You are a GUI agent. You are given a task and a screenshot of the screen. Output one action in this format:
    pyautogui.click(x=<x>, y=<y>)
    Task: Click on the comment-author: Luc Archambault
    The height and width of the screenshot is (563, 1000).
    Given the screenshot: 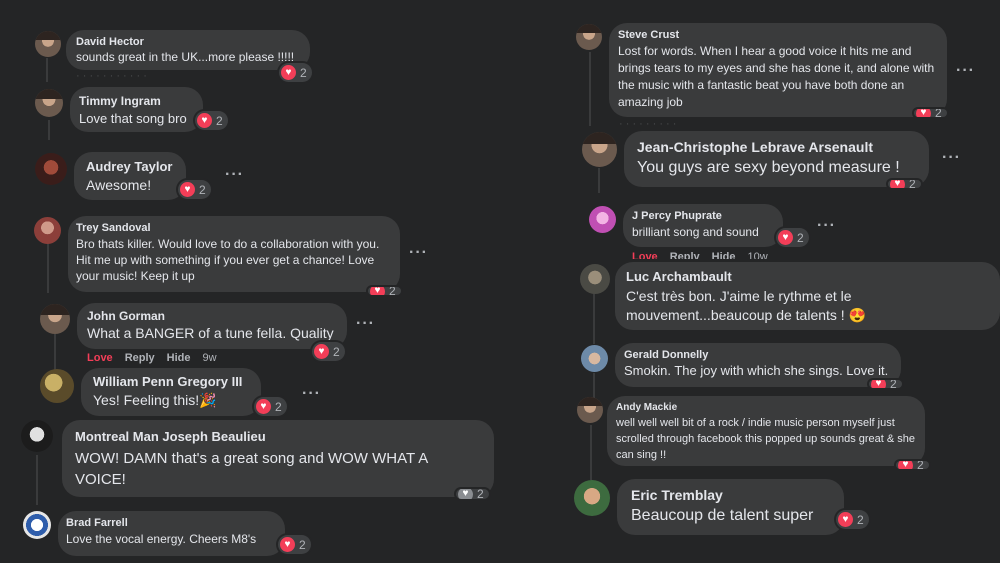 What is the action you would take?
    pyautogui.click(x=807, y=276)
    